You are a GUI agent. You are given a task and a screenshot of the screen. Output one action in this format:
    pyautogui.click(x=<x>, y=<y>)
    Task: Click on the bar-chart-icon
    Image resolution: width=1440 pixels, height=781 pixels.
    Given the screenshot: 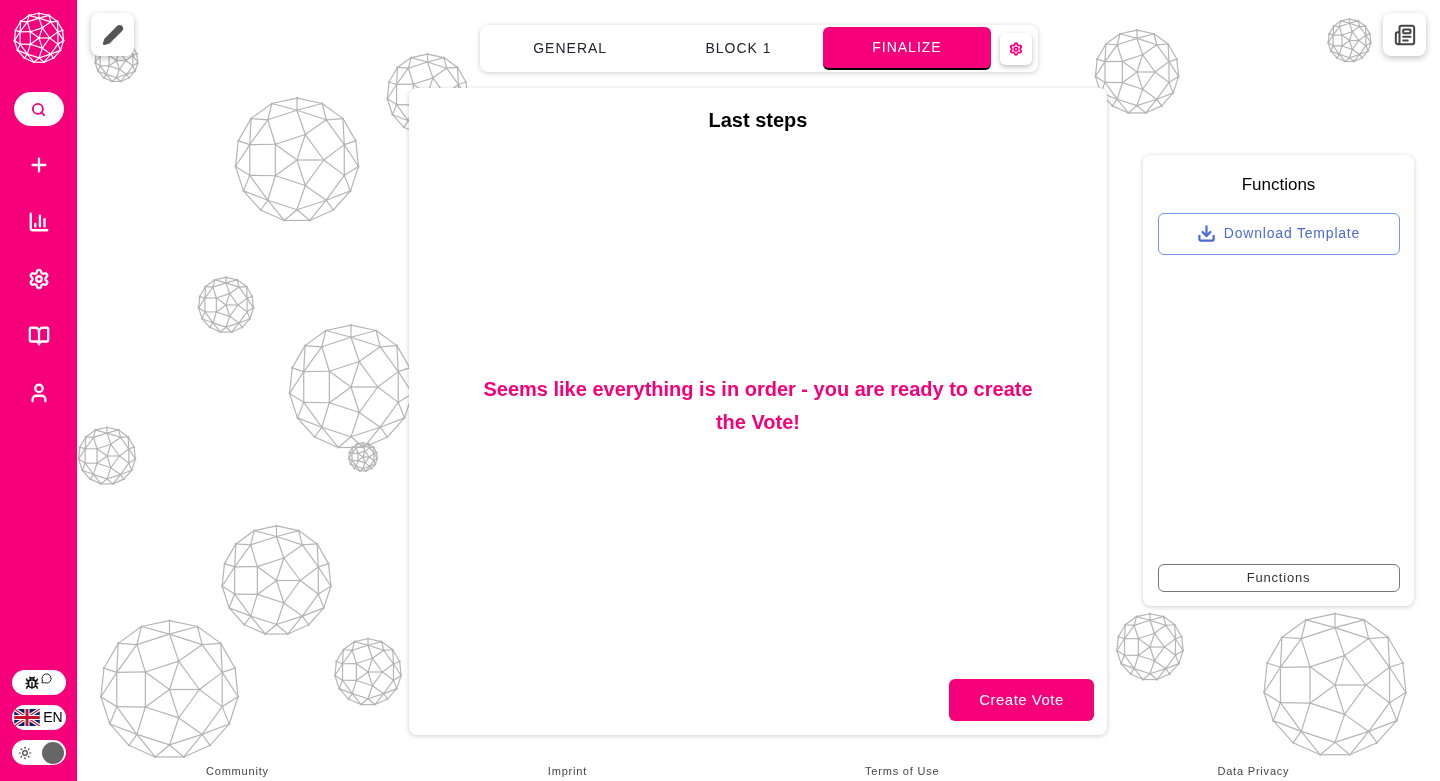 What is the action you would take?
    pyautogui.click(x=38, y=222)
    